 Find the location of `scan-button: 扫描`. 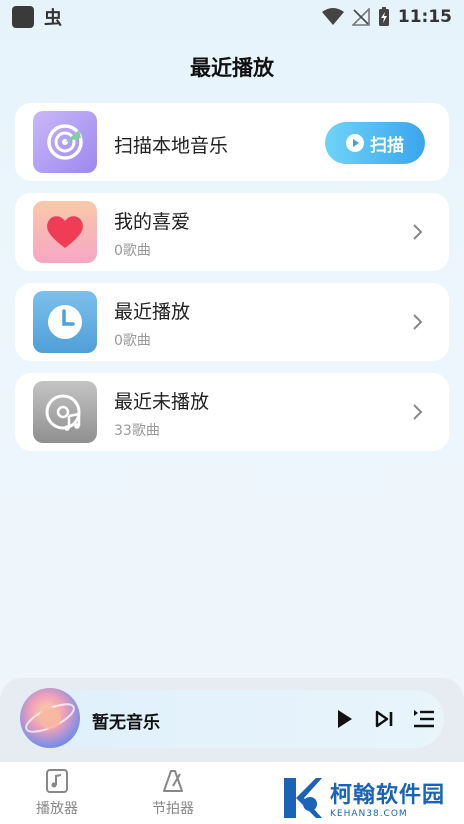

scan-button: 扫描 is located at coordinates (375, 143).